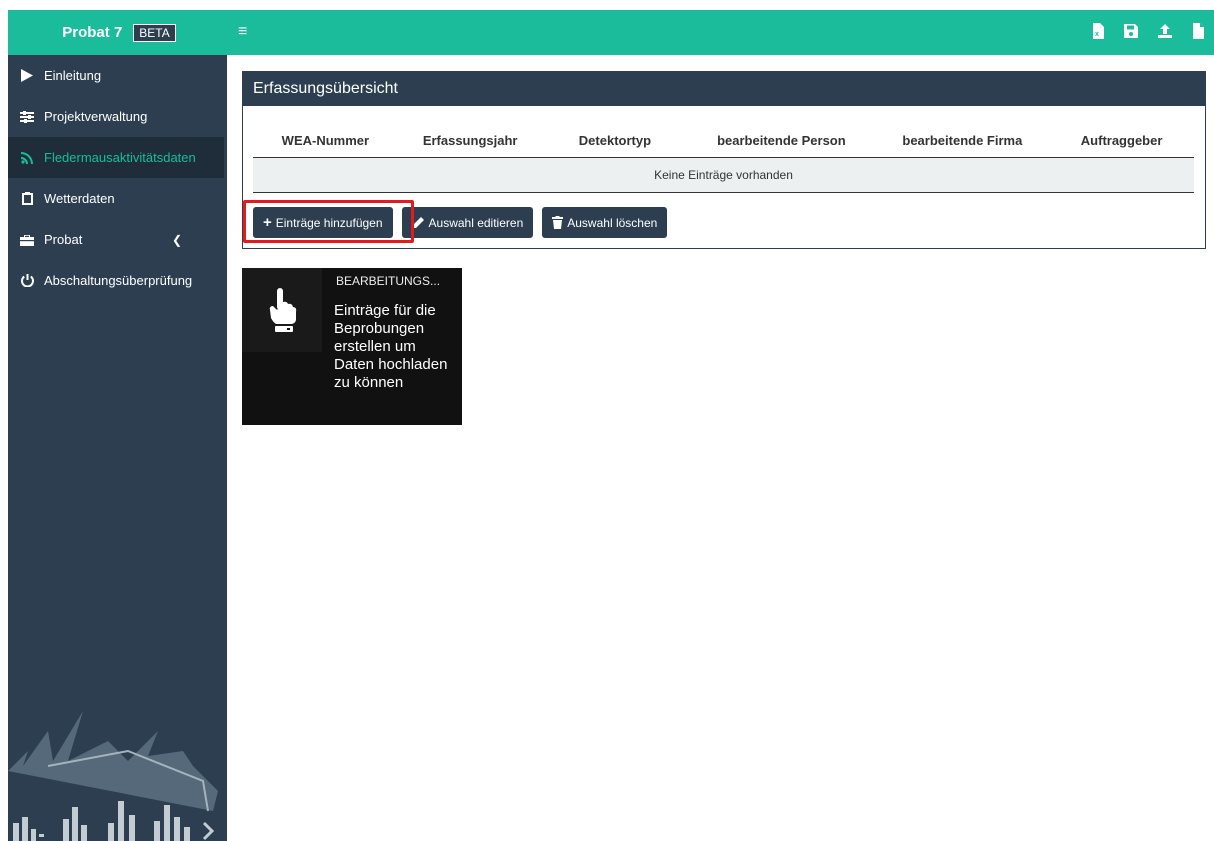  Describe the element at coordinates (27, 199) in the screenshot. I see `clipboard-icon` at that location.